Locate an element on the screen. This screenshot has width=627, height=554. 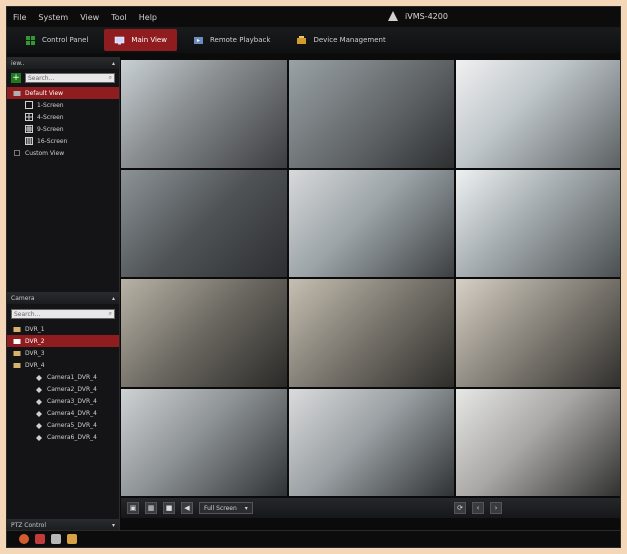
tab-control-panel: Control Panel is located at coordinates (56, 40).